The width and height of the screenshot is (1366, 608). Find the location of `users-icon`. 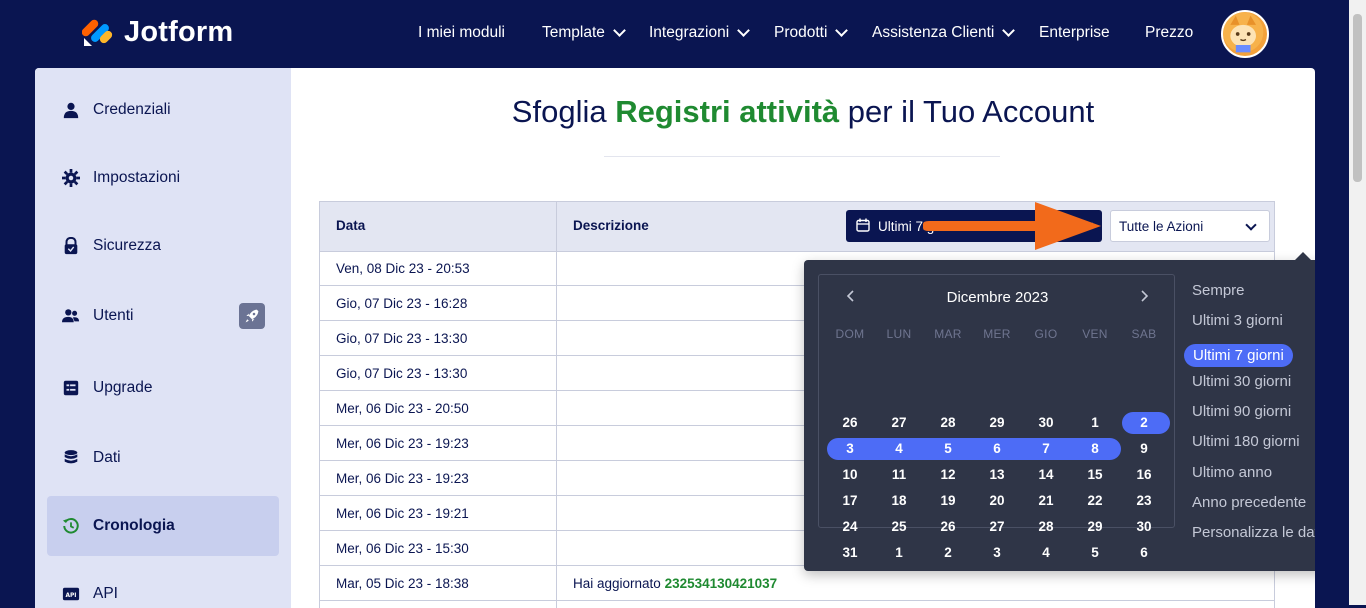

users-icon is located at coordinates (71, 316).